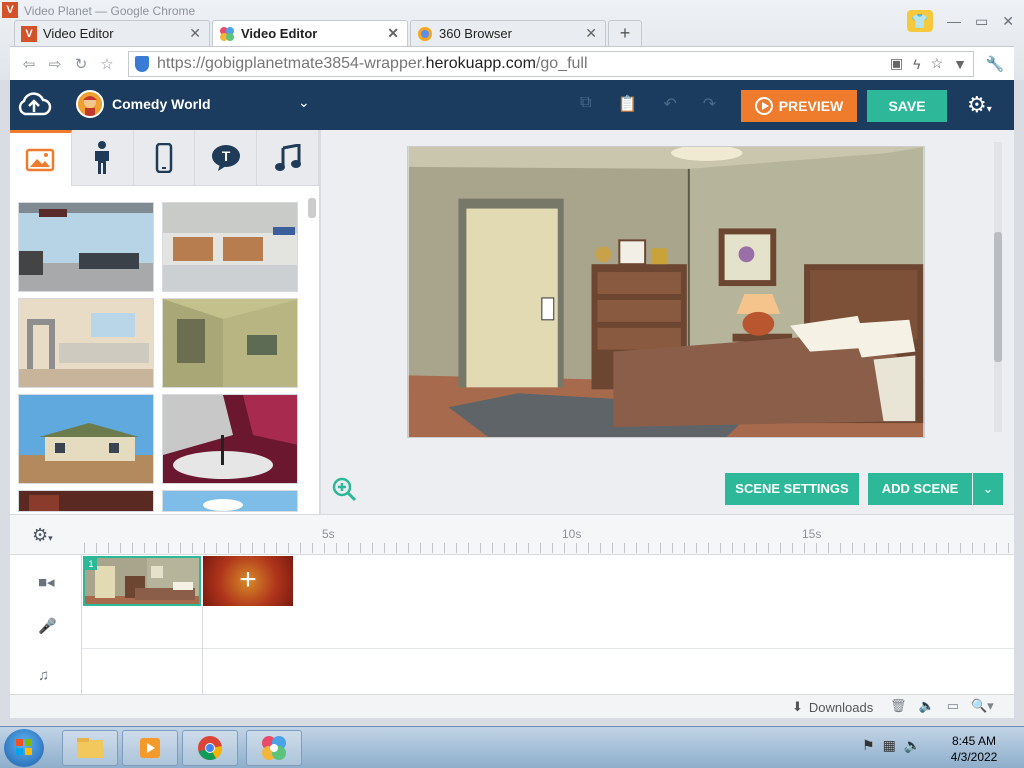  Describe the element at coordinates (889, 745) in the screenshot. I see `network-icon: ▦` at that location.